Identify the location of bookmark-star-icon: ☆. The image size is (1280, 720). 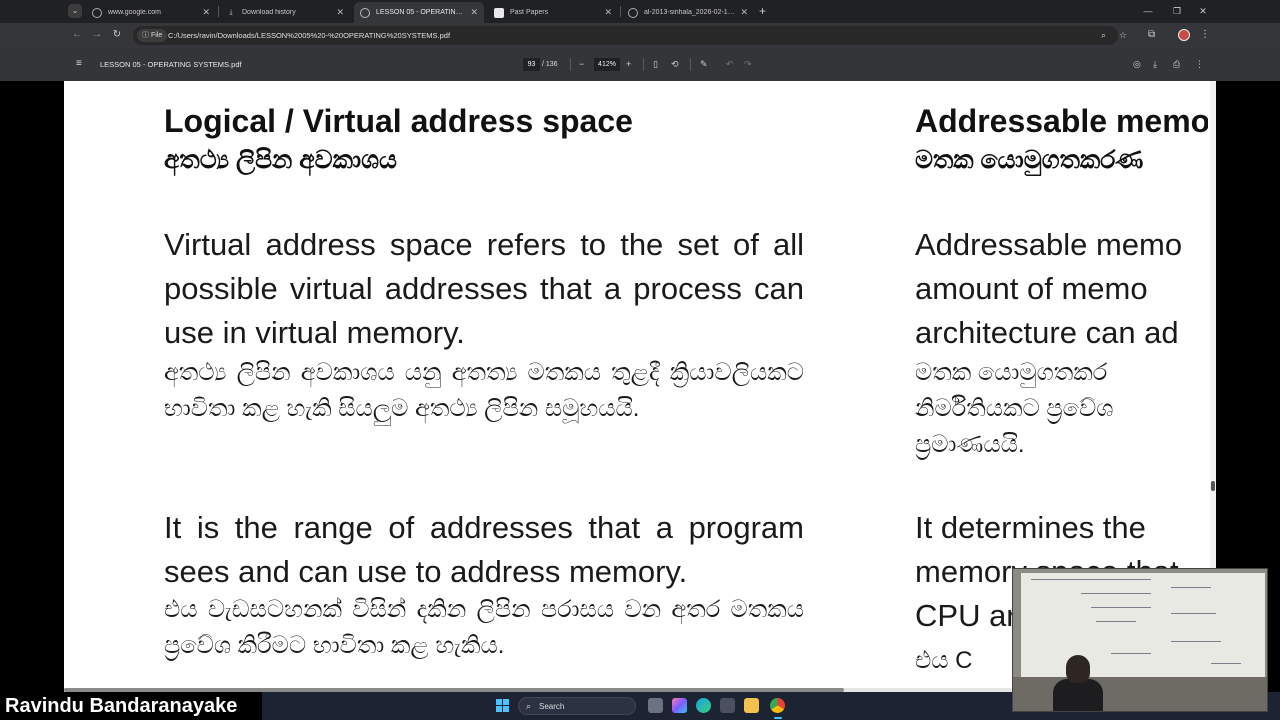
(1123, 35).